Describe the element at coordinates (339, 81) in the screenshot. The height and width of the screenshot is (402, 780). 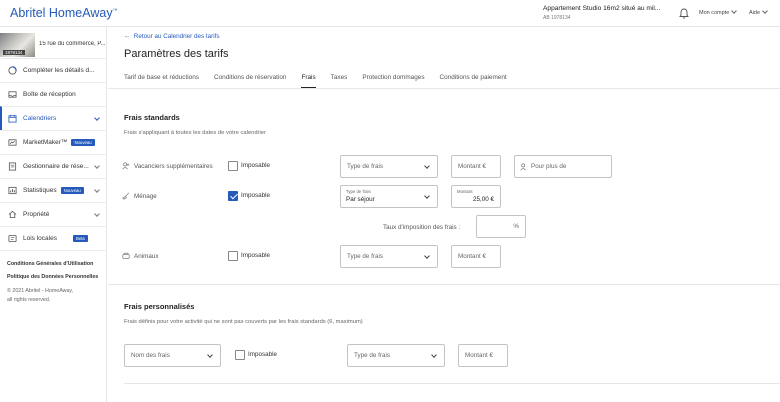
I see `tab-taxes: Taxes` at that location.